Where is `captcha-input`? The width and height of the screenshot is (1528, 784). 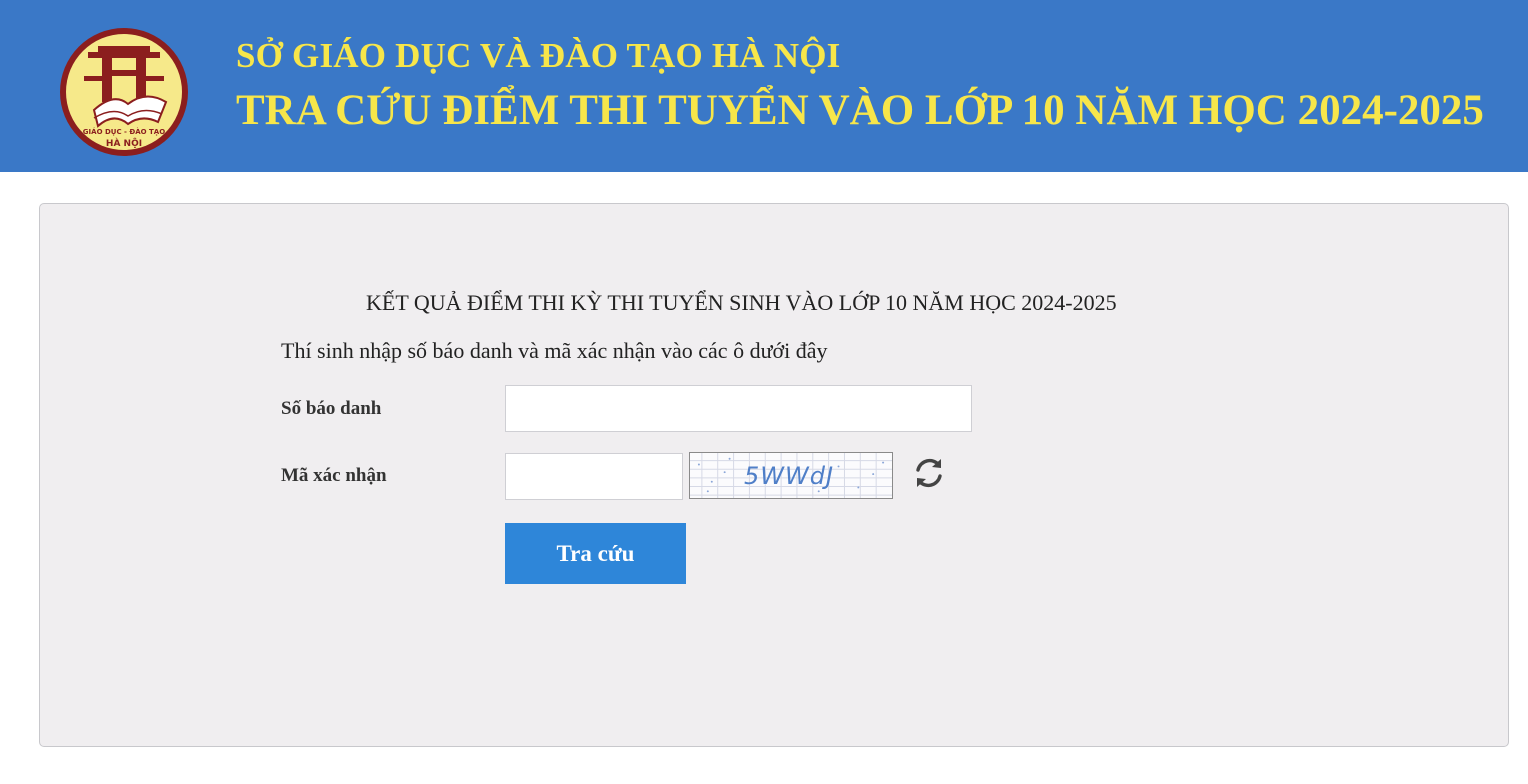
captcha-input is located at coordinates (594, 476).